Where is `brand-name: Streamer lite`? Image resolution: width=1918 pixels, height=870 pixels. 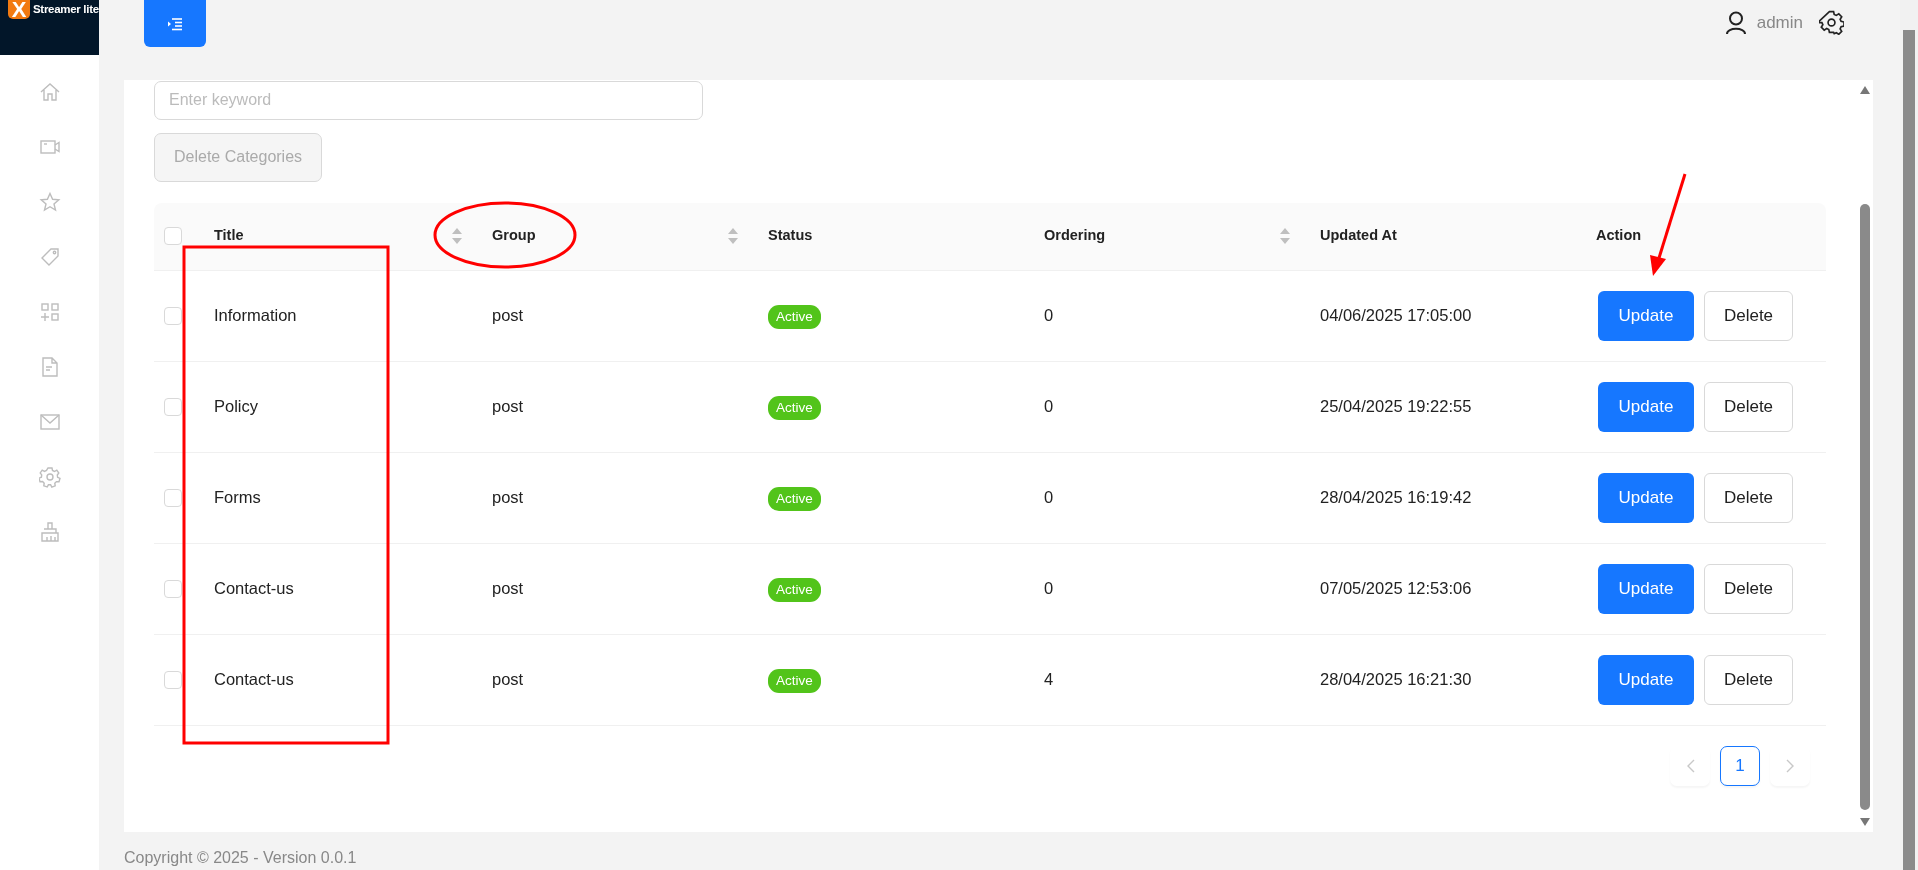
brand-name: Streamer lite is located at coordinates (66, 9).